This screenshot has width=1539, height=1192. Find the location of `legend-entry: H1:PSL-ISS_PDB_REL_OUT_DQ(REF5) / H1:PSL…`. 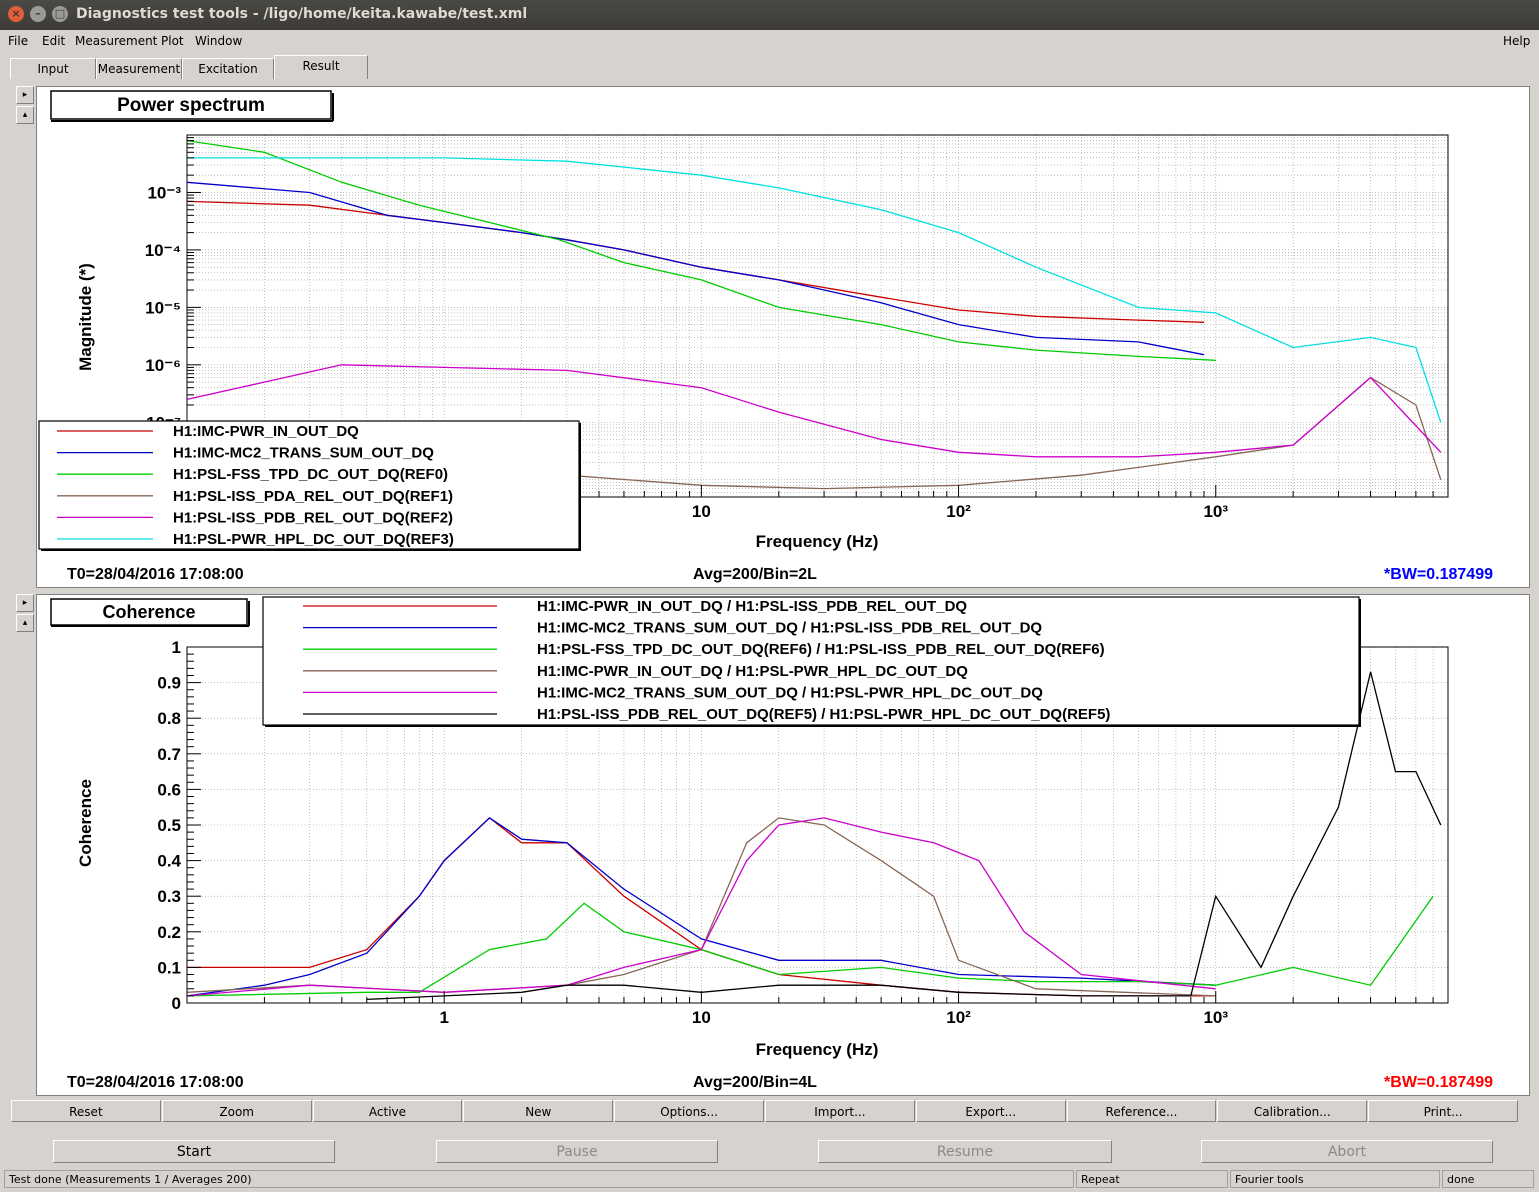

legend-entry: H1:PSL-ISS_PDB_REL_OUT_DQ(REF5) / H1:PSL… is located at coordinates (823, 714).